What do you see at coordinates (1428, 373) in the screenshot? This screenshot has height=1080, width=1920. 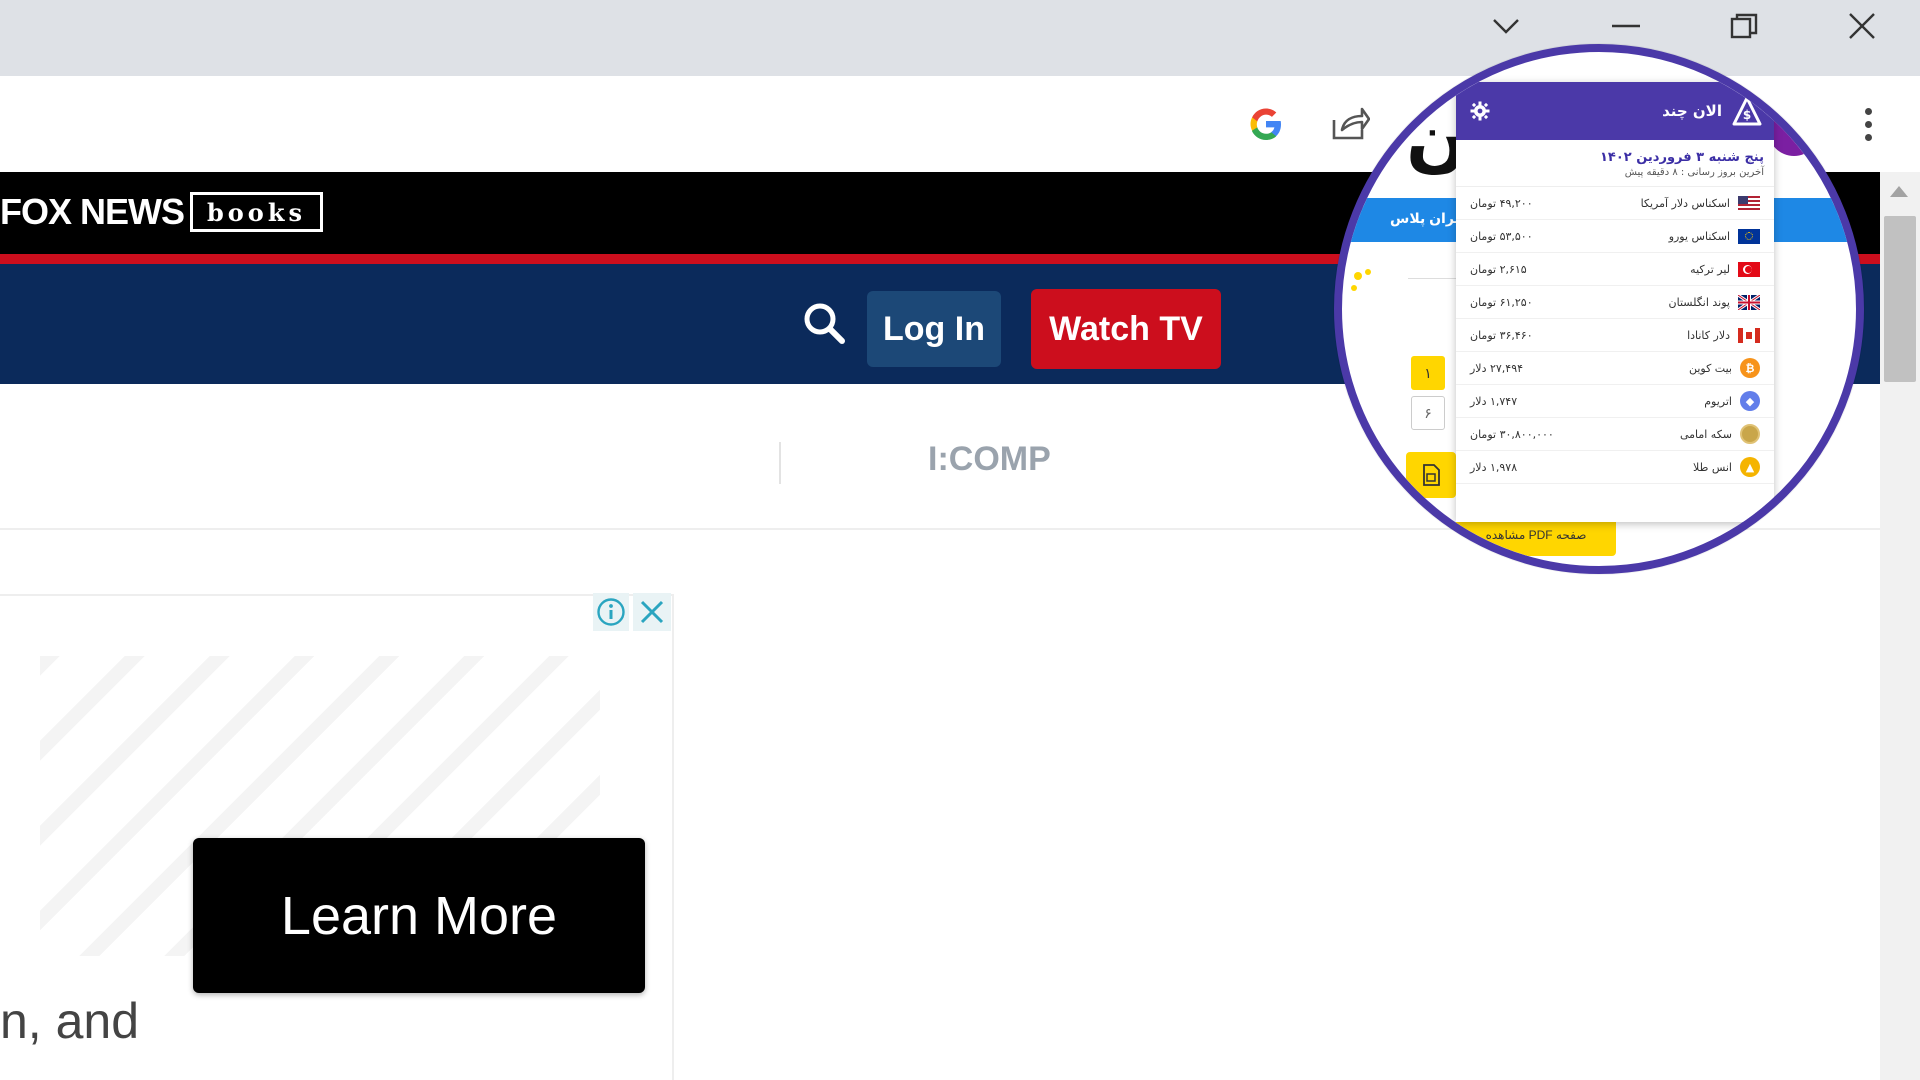 I see `page-number-button: ۱` at bounding box center [1428, 373].